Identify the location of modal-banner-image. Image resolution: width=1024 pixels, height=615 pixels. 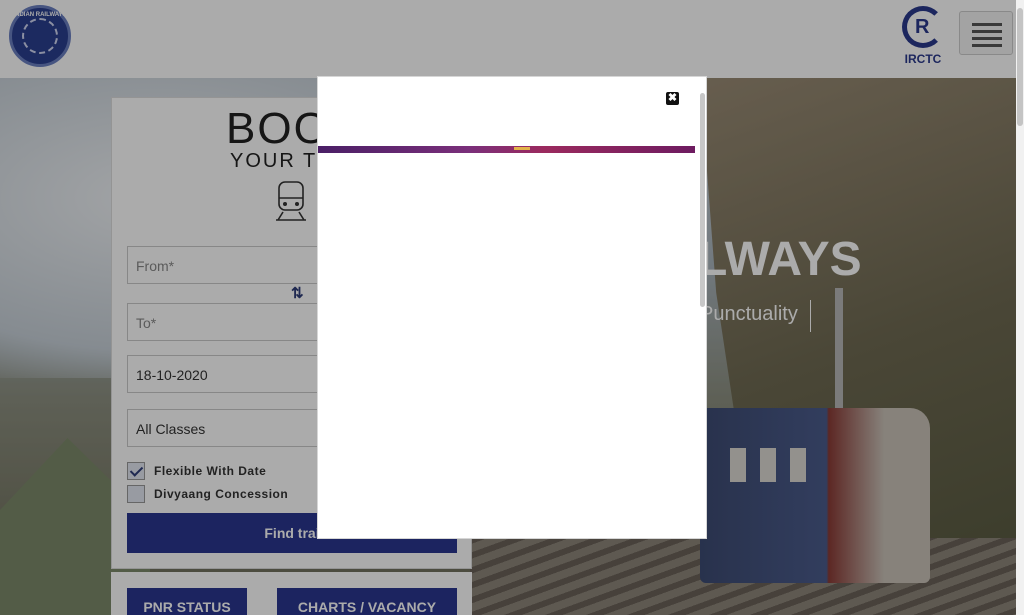
(506, 149).